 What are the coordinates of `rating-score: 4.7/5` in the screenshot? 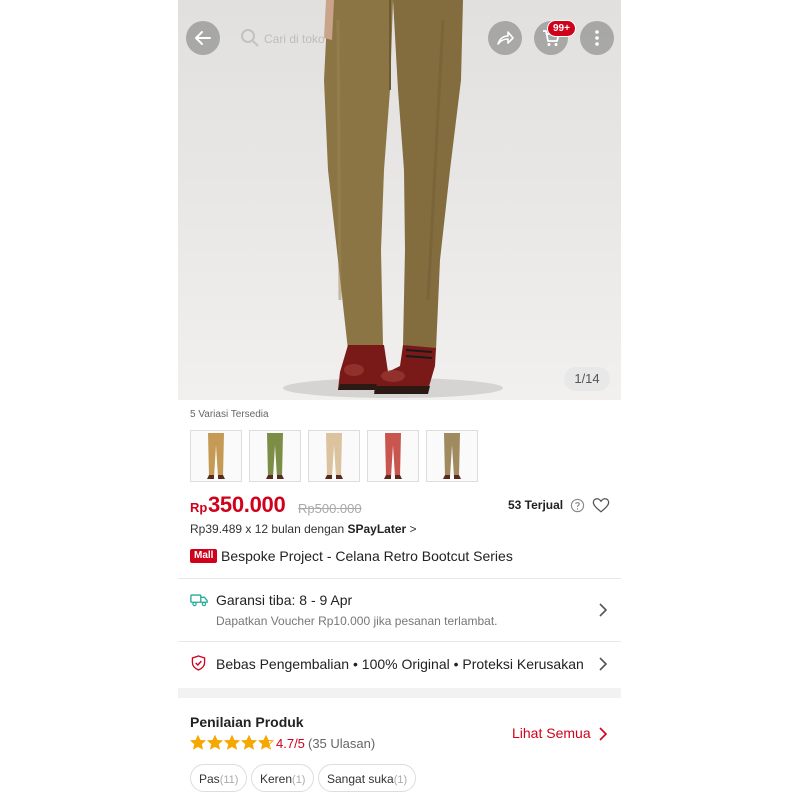 It's located at (290, 743).